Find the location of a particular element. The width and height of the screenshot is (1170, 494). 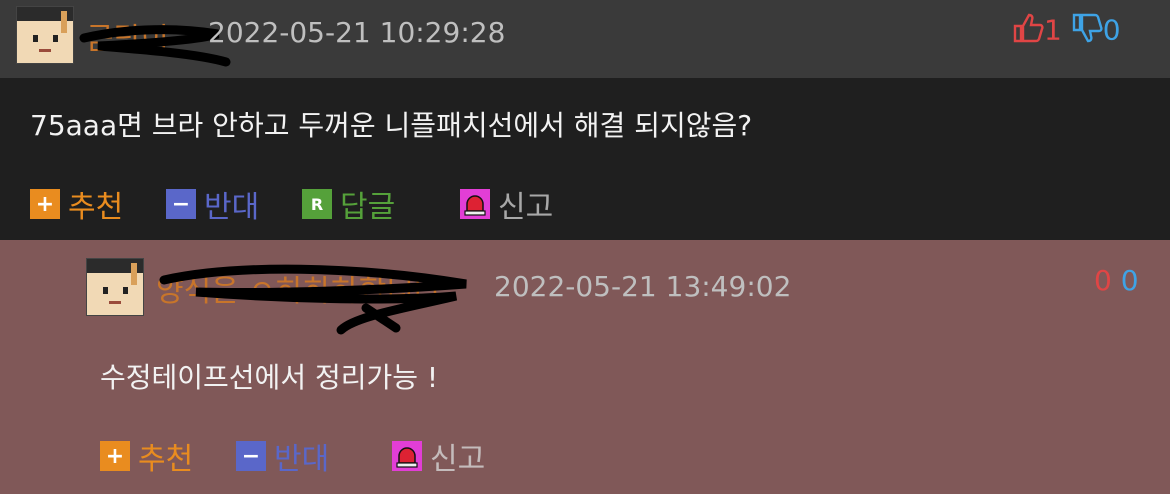

comment-text: 75aaa면 브라 안하고 두꺼운 니플패치선에서 해결 되지않음? is located at coordinates (391, 125).